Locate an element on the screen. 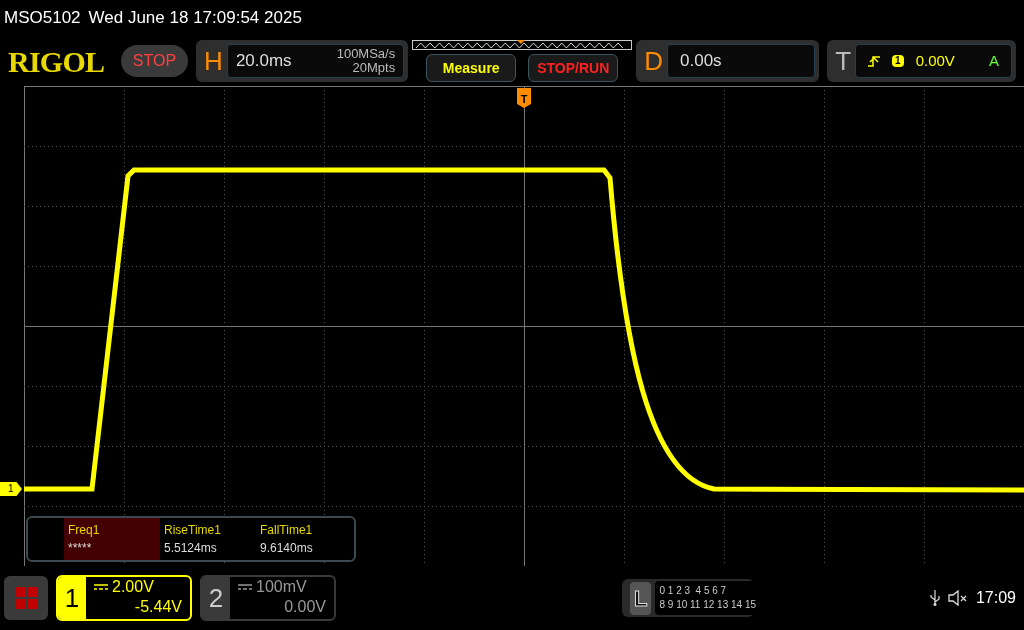 The height and width of the screenshot is (630, 1024). model-name: MSO5102 is located at coordinates (42, 18).